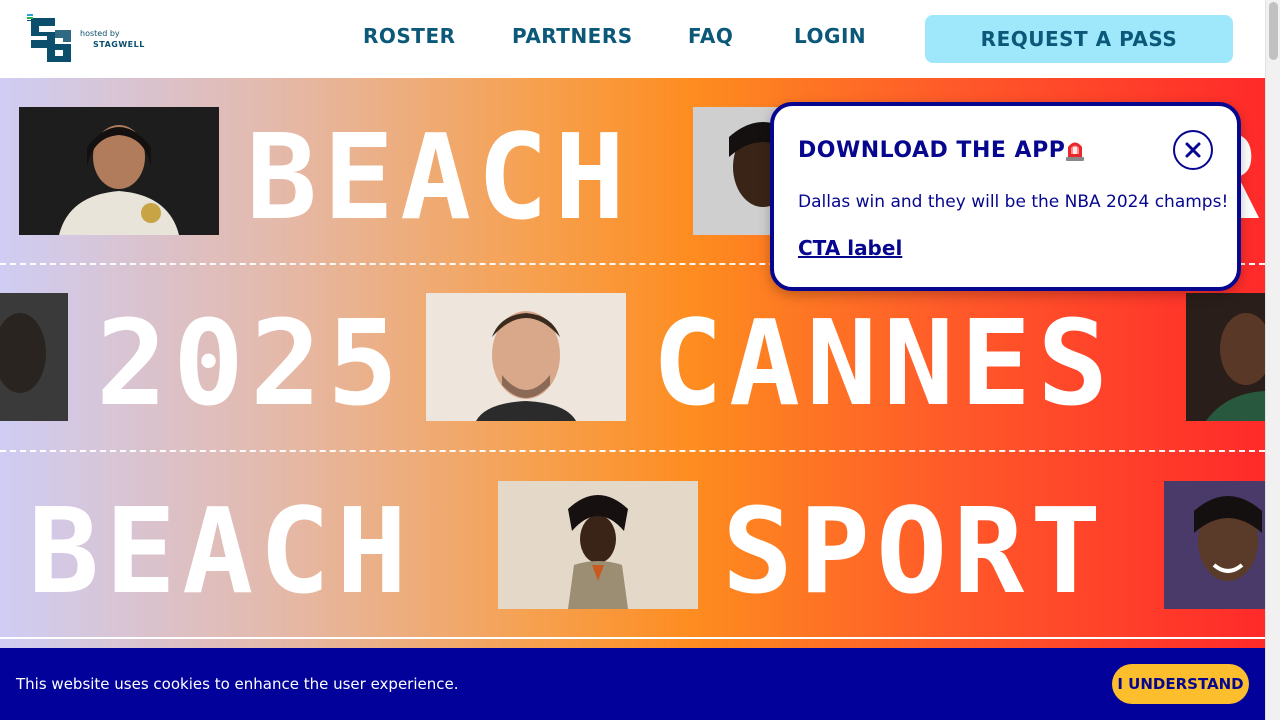  I want to click on scrollbar-thumb, so click(1273, 31).